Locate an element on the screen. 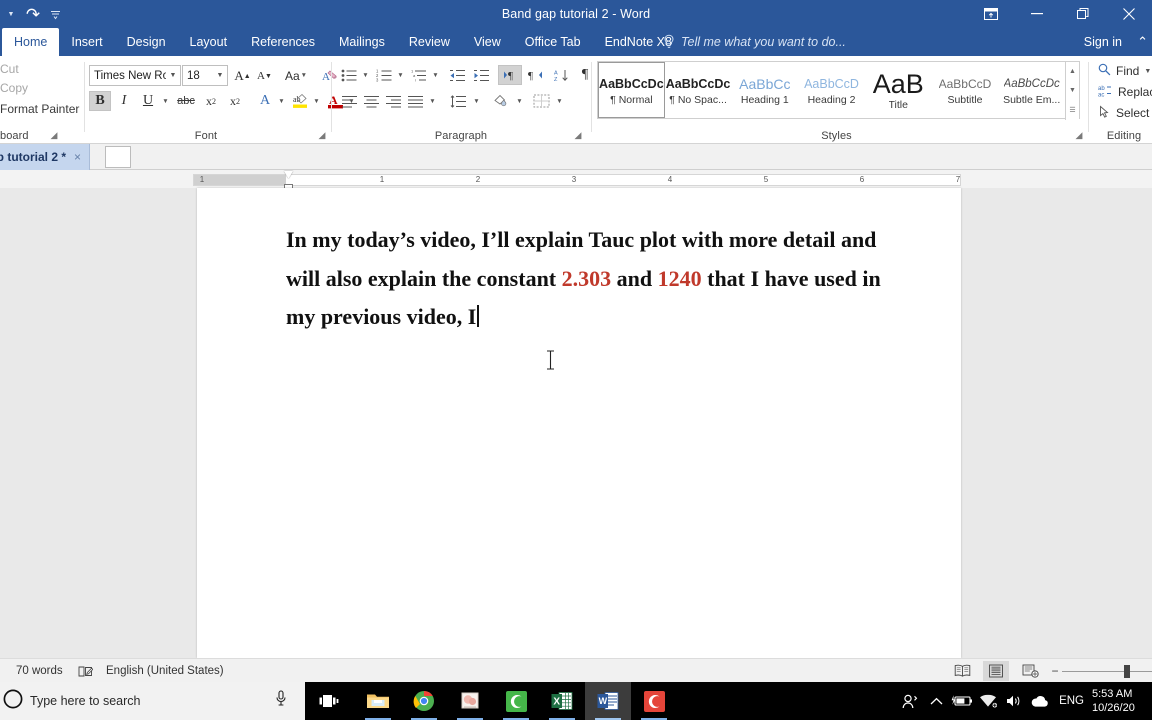  style-normal: AaBbCcDc ¶ Normal is located at coordinates (631, 90).